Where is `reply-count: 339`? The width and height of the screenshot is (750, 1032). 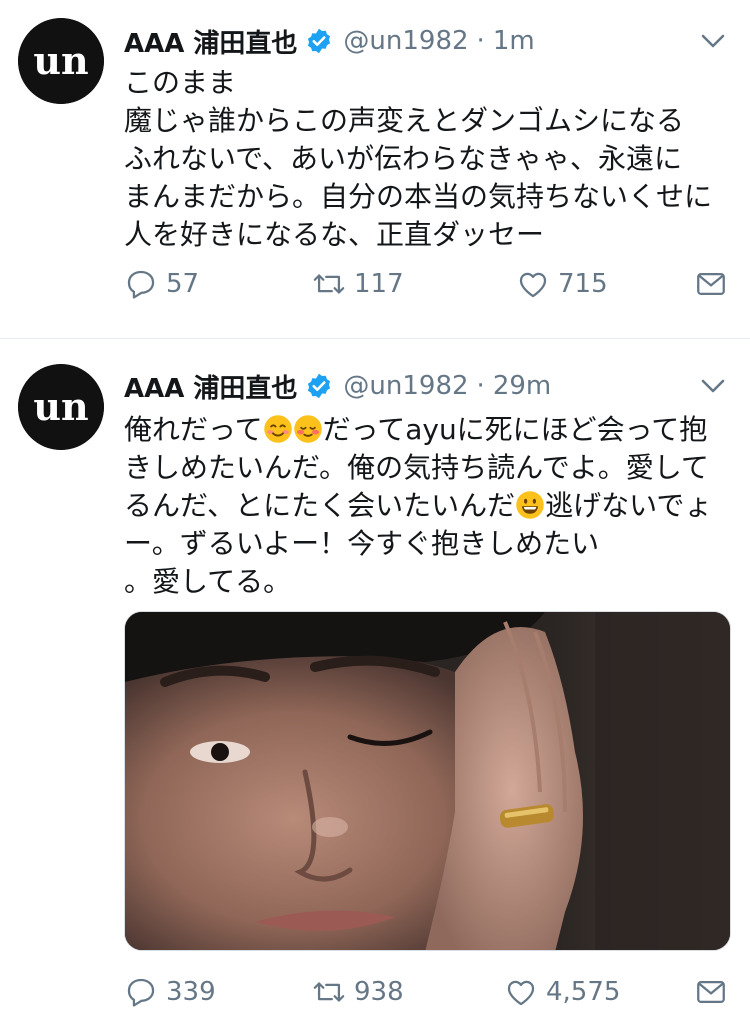
reply-count: 339 is located at coordinates (191, 992).